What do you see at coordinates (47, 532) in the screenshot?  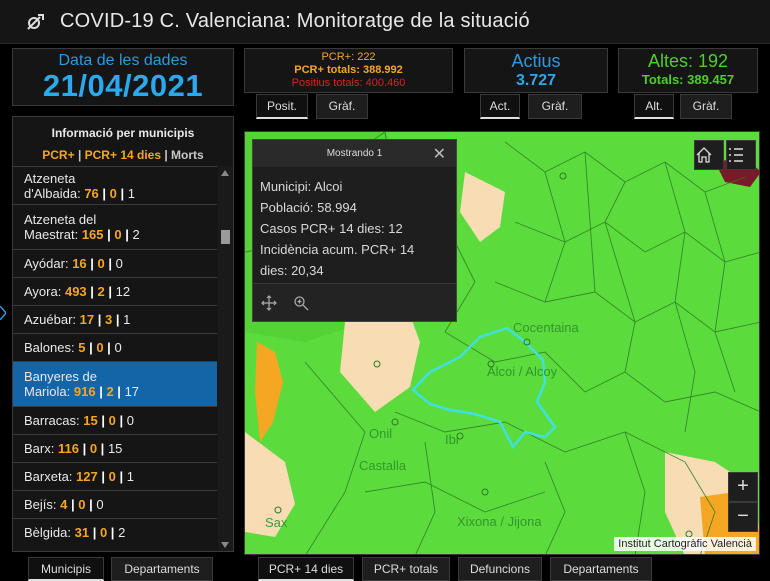 I see `municipality-name: Bèlgida:` at bounding box center [47, 532].